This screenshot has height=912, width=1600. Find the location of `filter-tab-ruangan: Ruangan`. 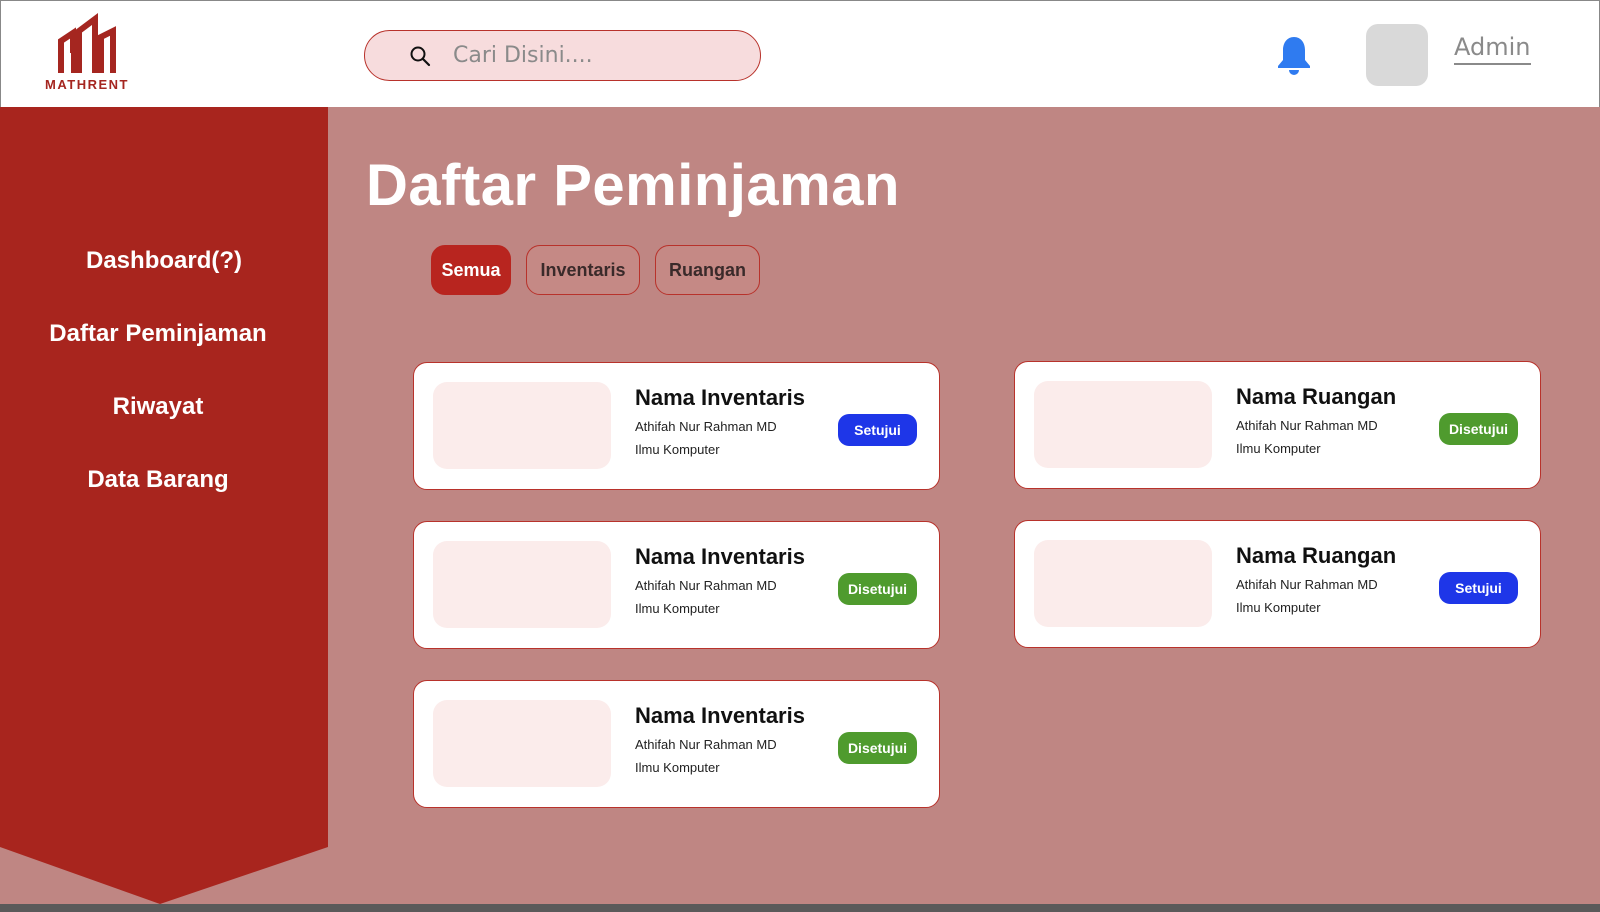

filter-tab-ruangan: Ruangan is located at coordinates (707, 270).